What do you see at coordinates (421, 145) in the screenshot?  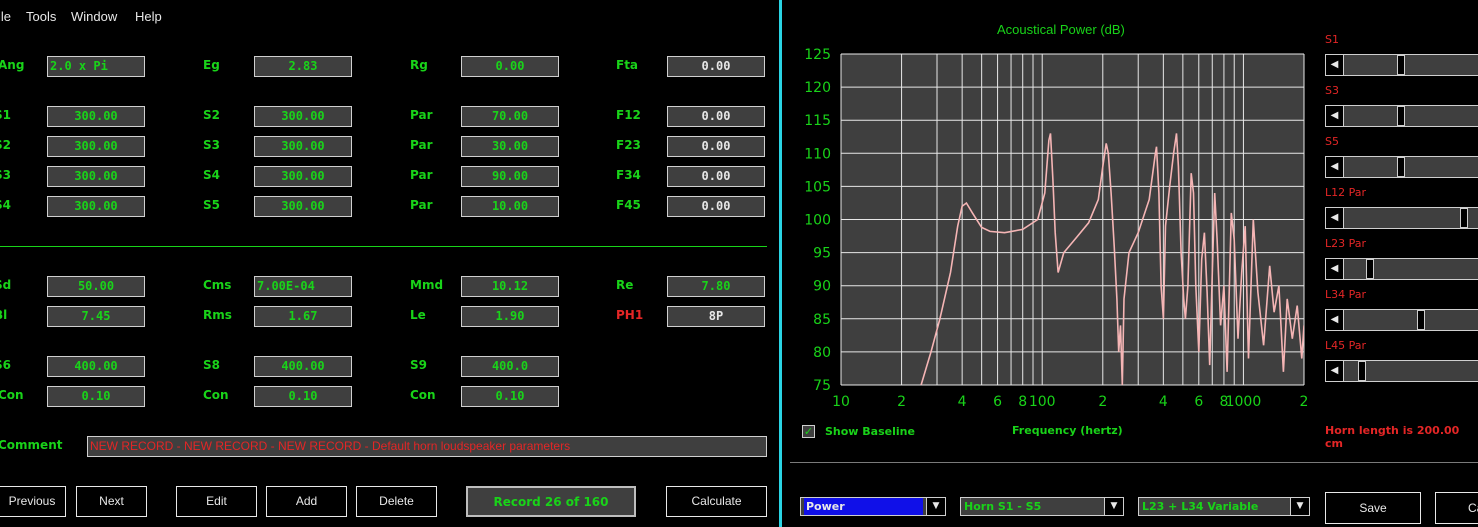 I see `label-par-2: Par` at bounding box center [421, 145].